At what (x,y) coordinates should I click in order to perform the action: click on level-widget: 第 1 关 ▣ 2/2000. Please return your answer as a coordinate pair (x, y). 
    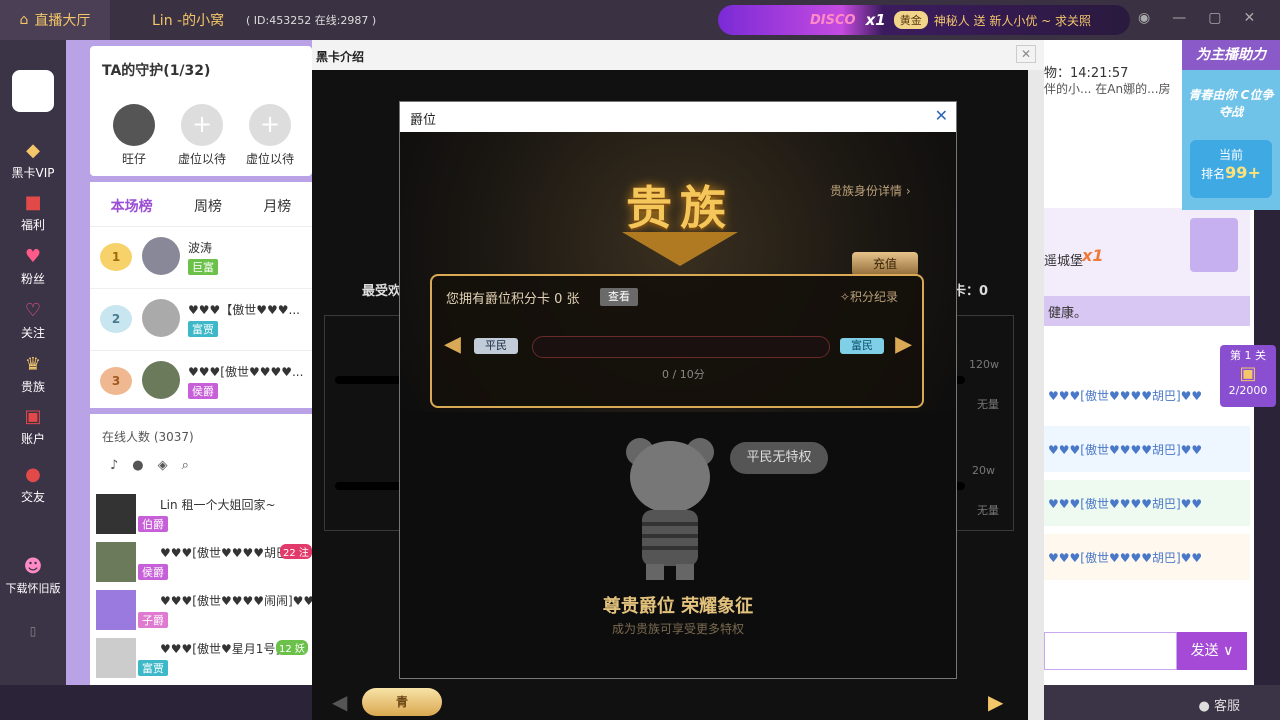
    Looking at the image, I should click on (1248, 376).